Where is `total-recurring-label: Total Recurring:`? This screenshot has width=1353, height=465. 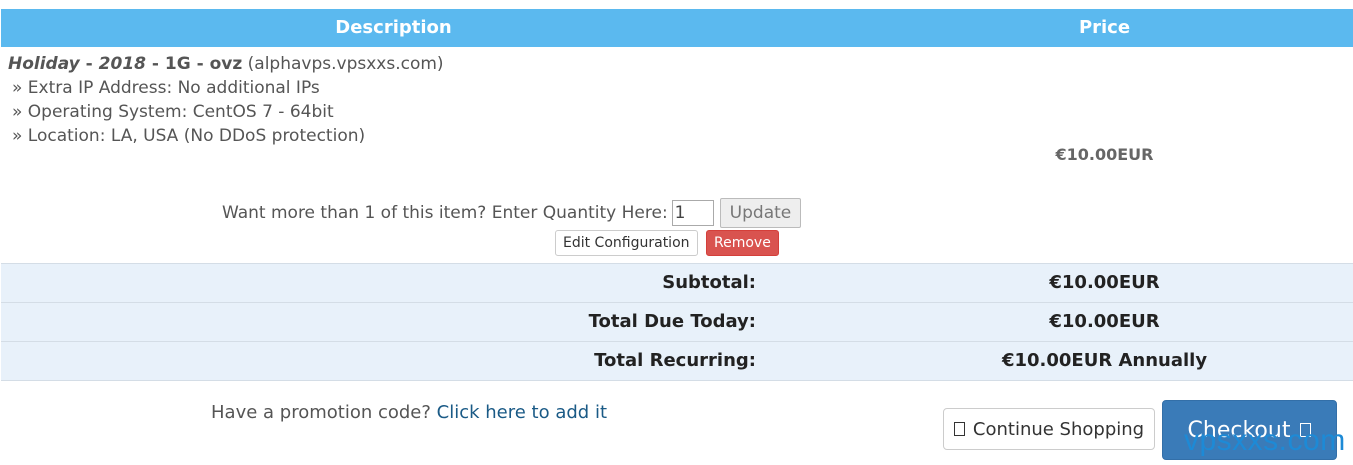 total-recurring-label: Total Recurring: is located at coordinates (675, 360).